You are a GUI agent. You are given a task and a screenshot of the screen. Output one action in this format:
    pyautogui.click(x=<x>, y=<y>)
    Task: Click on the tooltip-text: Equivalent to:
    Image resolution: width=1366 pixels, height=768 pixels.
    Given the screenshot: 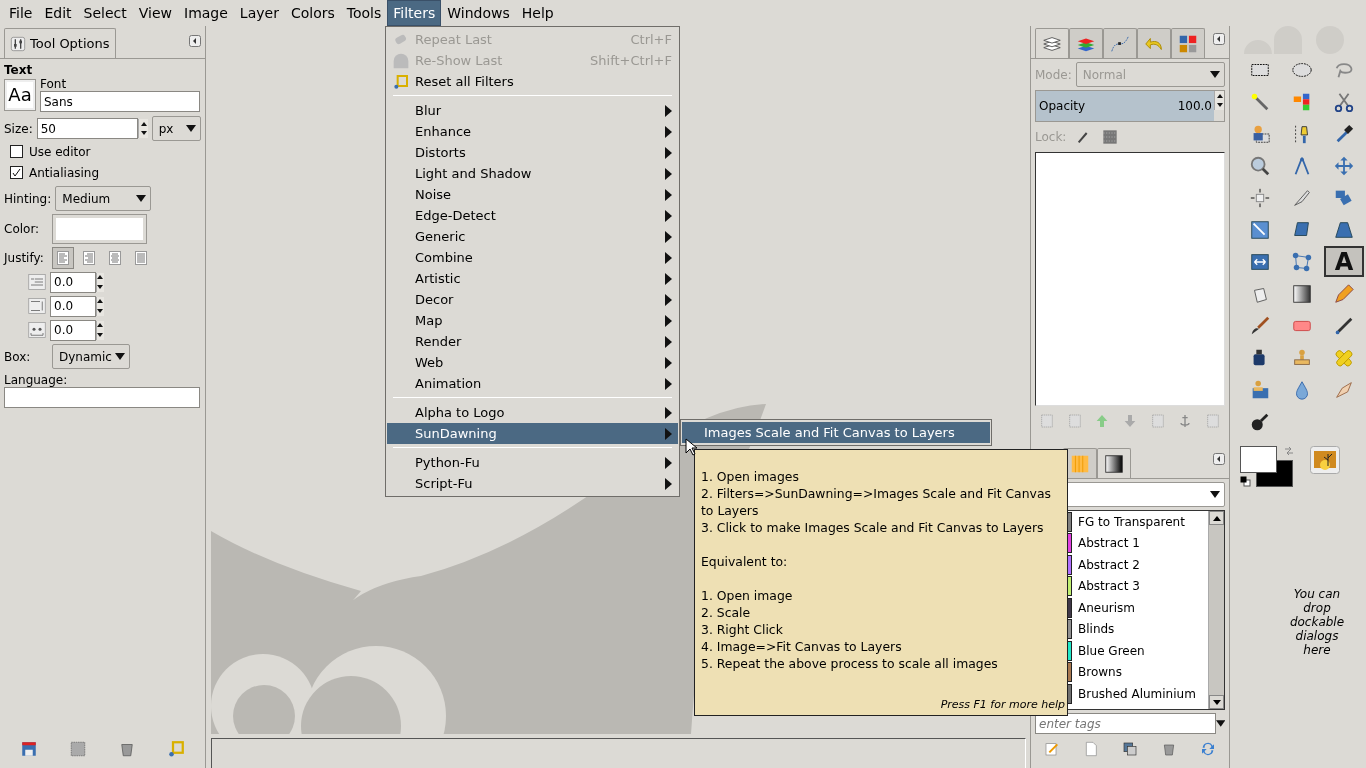 What is the action you would take?
    pyautogui.click(x=745, y=561)
    